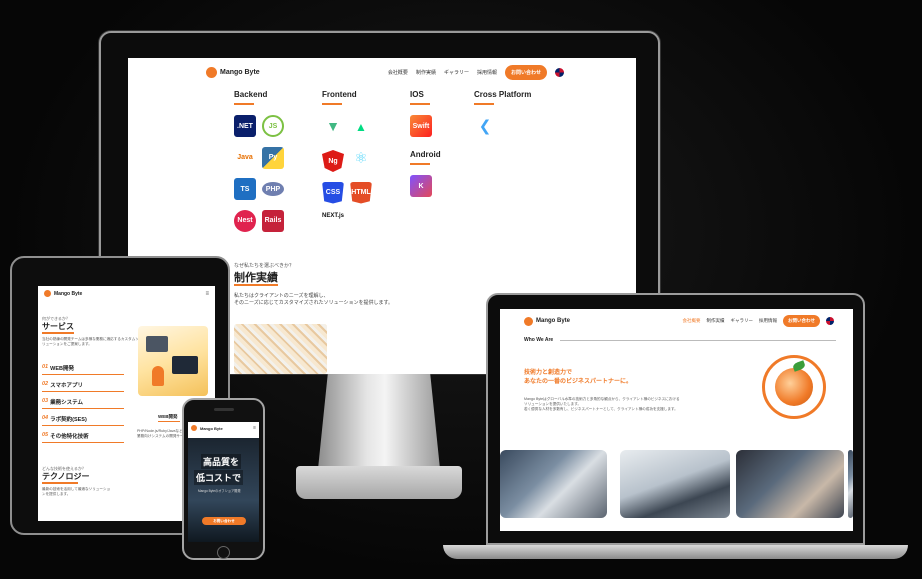 This screenshot has width=922, height=579. Describe the element at coordinates (221, 461) in the screenshot. I see `hero-line-1: 高品質を` at that location.